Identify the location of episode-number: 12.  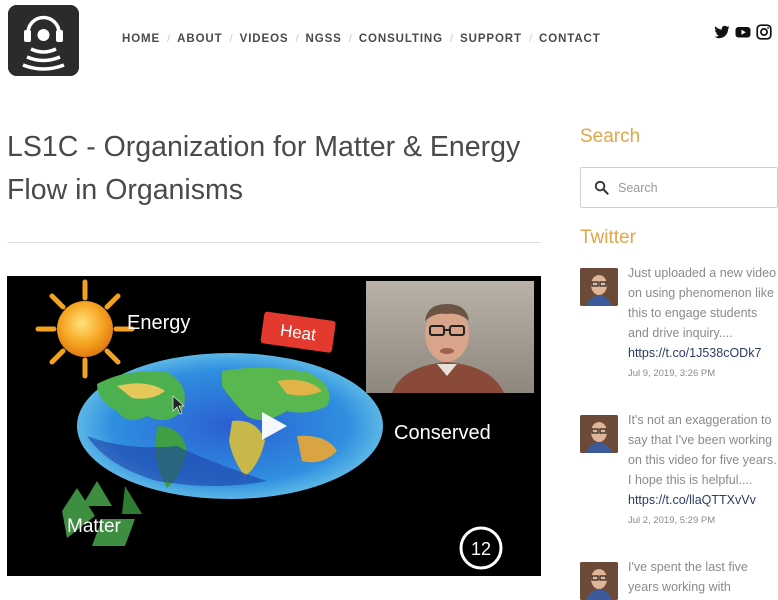
(481, 549).